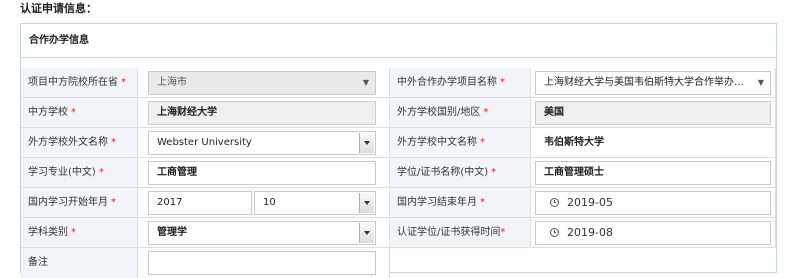 The image size is (800, 278). I want to click on project-name-label-text: 中外合作办学项目名称, so click(447, 82).